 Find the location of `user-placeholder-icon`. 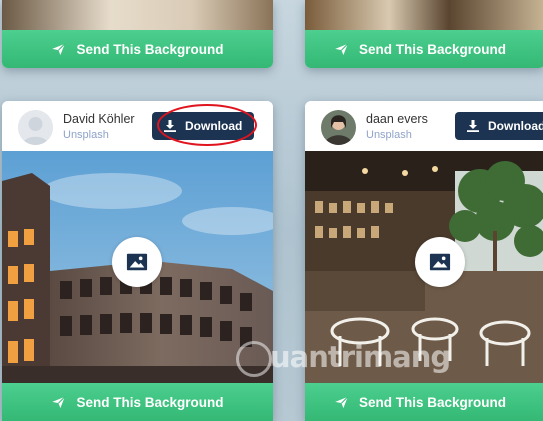

user-placeholder-icon is located at coordinates (35, 127).